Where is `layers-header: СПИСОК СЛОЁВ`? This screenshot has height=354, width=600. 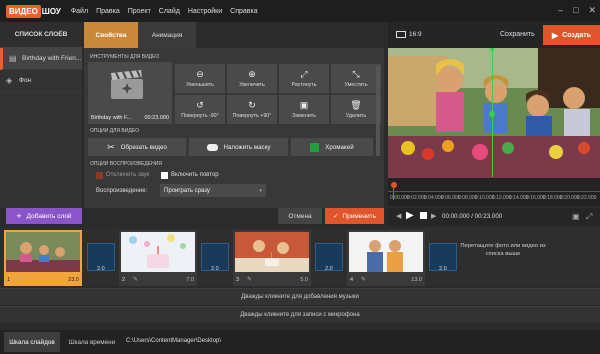 layers-header: СПИСОК СЛОЁВ is located at coordinates (41, 35).